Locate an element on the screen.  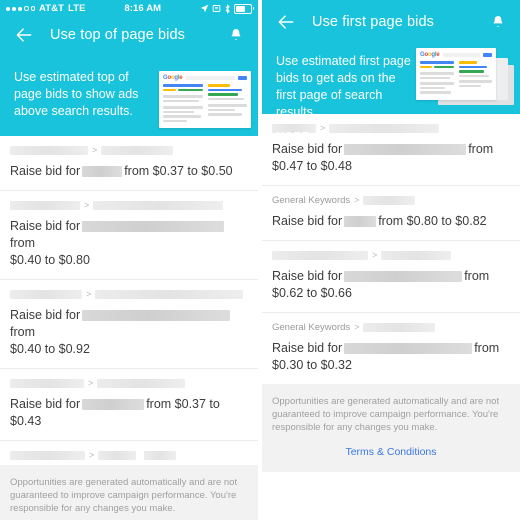
item-description: Raise bid for from $0.30 to $0.32 is located at coordinates (391, 357).